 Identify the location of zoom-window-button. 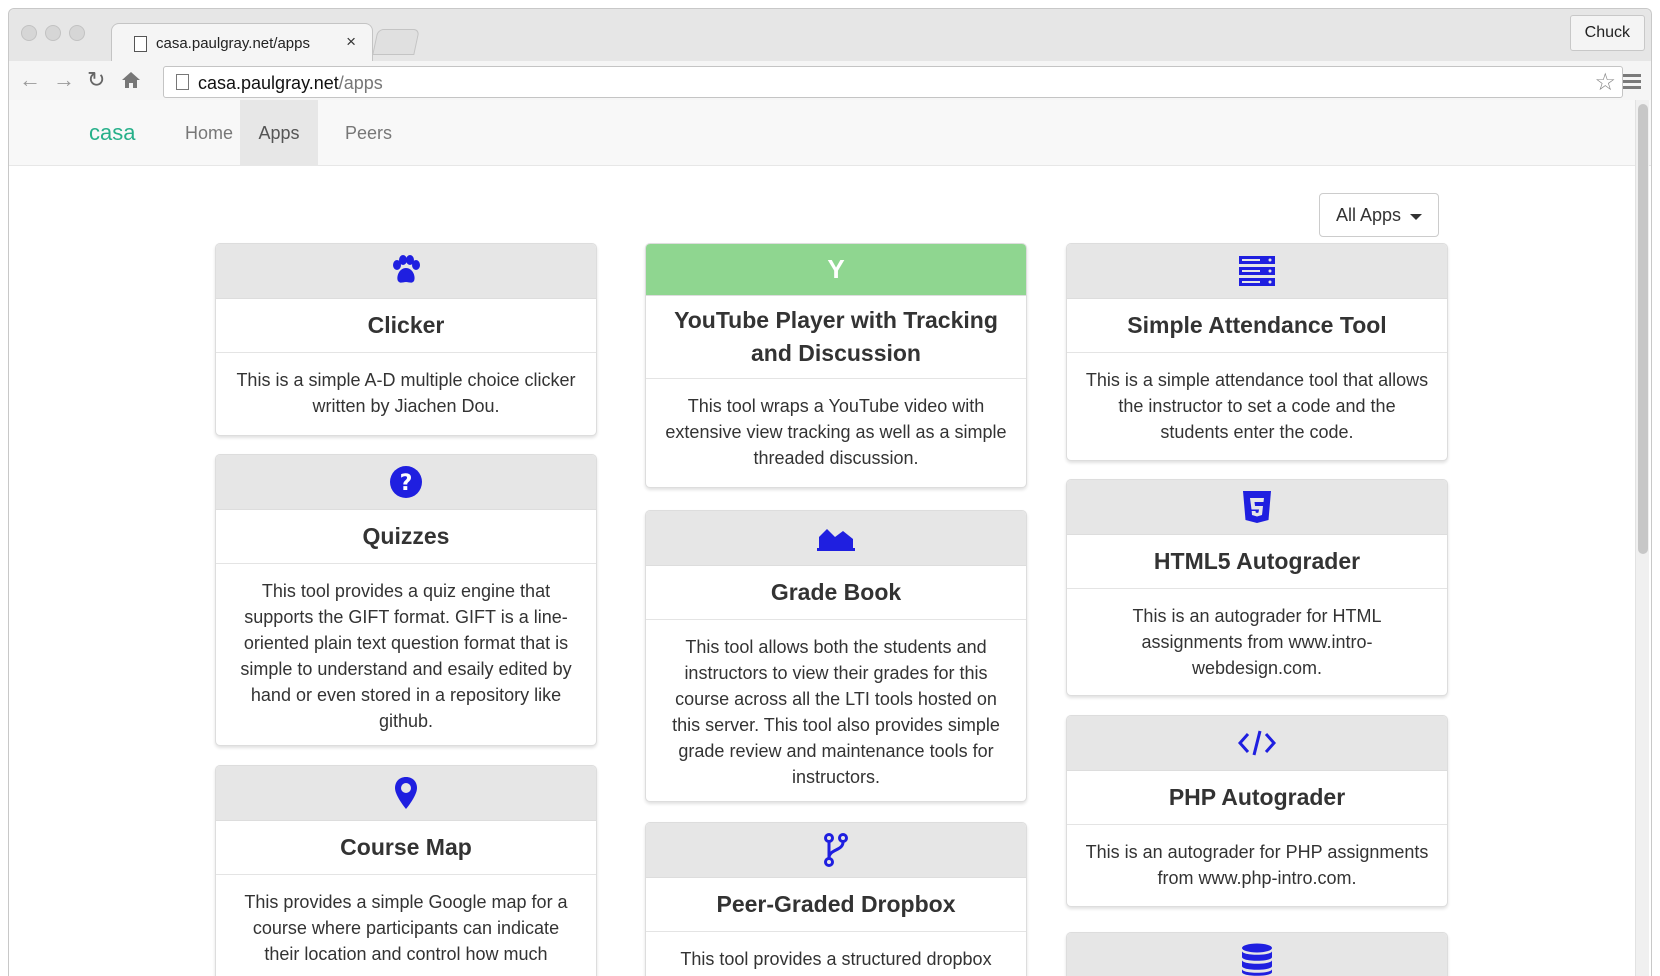
(77, 33).